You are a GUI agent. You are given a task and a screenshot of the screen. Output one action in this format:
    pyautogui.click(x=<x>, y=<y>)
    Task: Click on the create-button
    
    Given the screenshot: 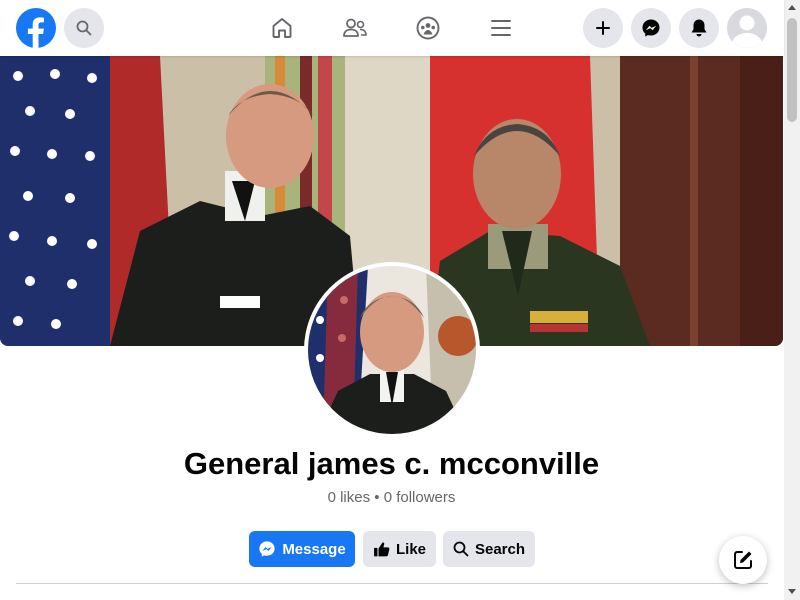 What is the action you would take?
    pyautogui.click(x=603, y=28)
    